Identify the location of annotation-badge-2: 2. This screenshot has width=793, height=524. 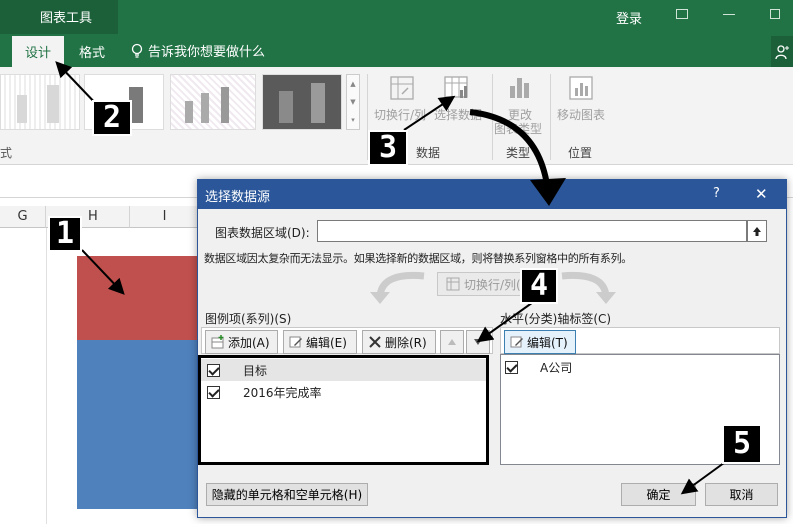
(112, 118).